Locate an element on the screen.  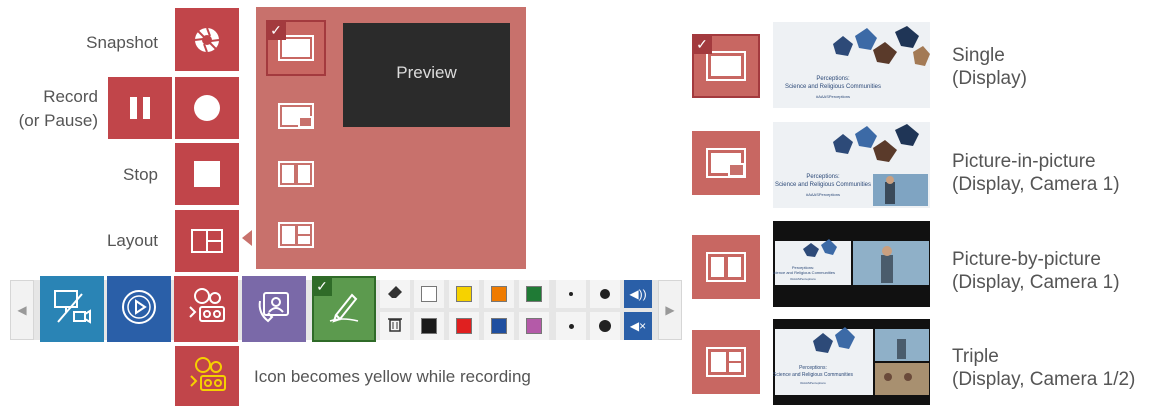
trash-icon is located at coordinates (395, 326).